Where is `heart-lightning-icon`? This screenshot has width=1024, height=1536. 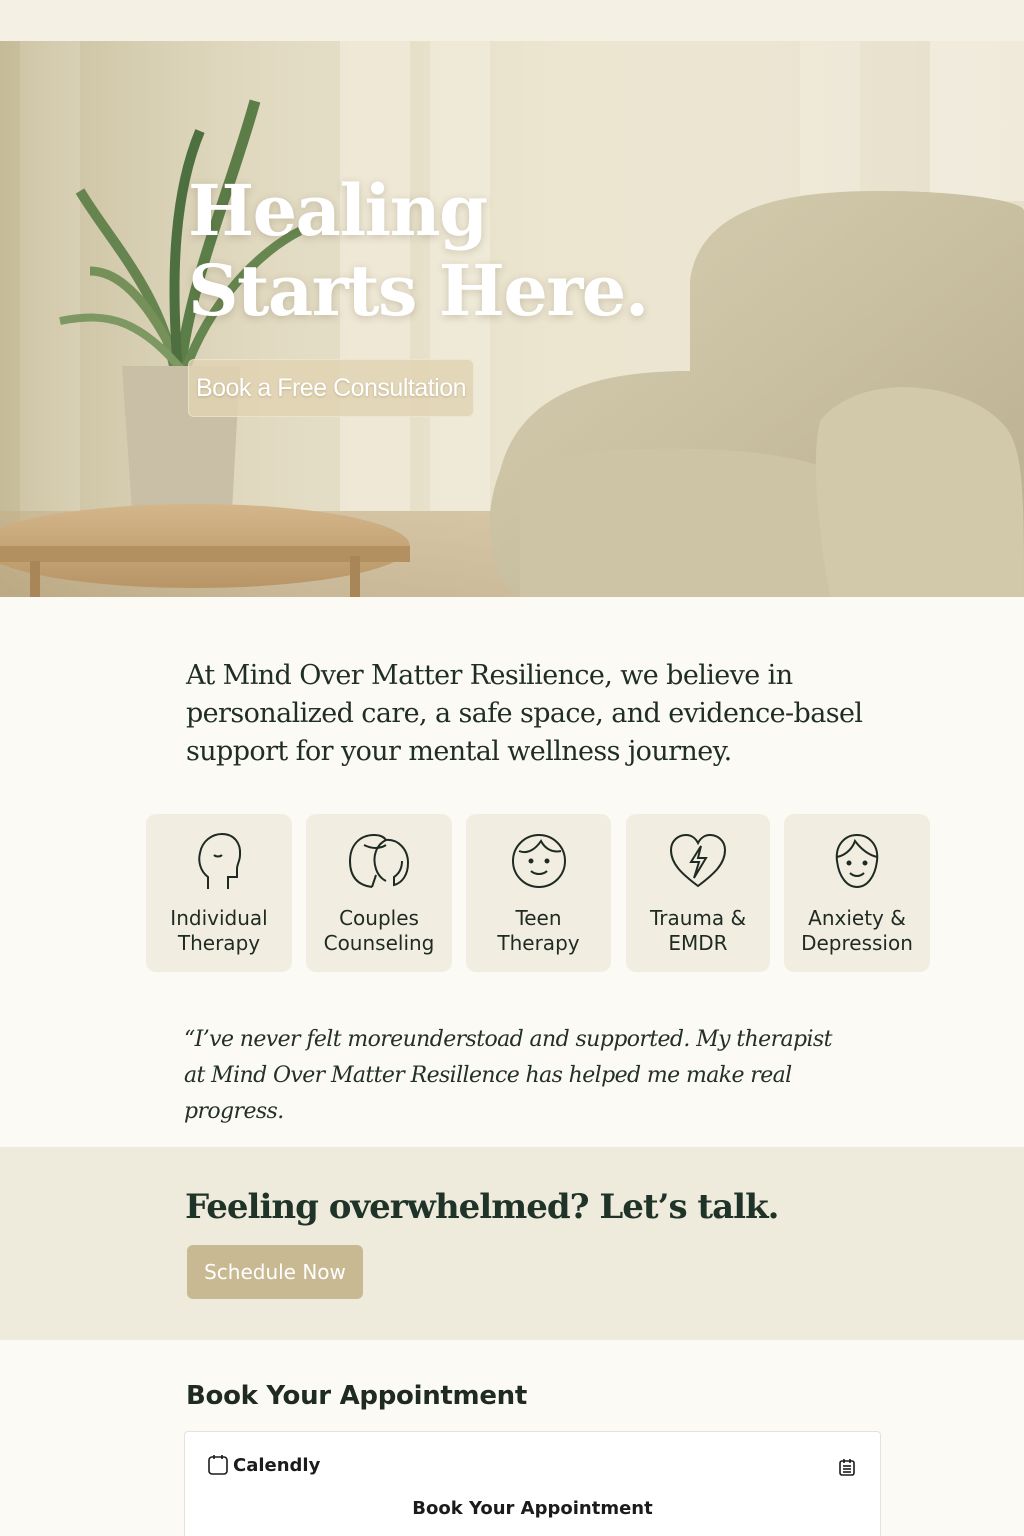
heart-lightning-icon is located at coordinates (698, 861).